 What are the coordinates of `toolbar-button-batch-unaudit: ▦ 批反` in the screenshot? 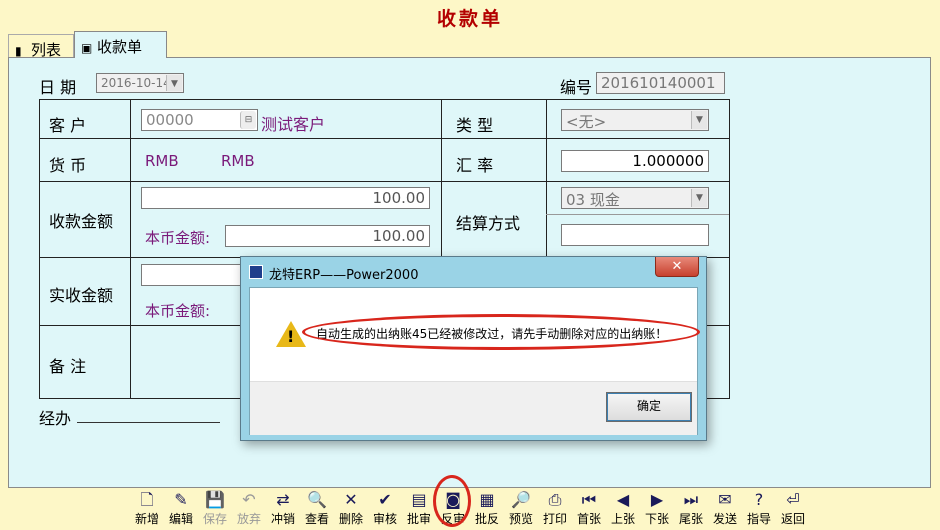 It's located at (487, 508).